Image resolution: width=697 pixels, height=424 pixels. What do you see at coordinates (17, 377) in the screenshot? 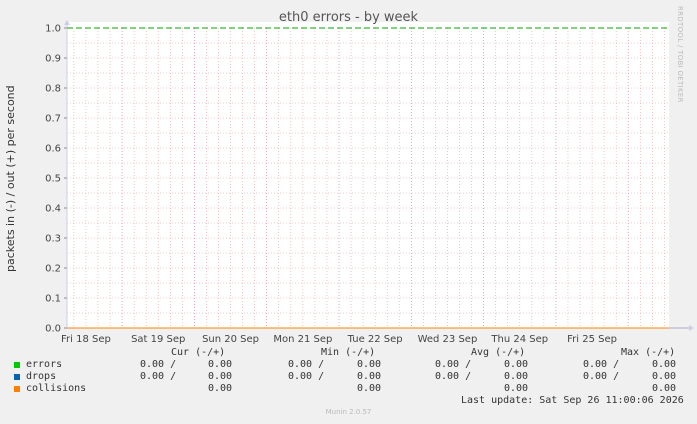
I see `legend-swatch-drops` at bounding box center [17, 377].